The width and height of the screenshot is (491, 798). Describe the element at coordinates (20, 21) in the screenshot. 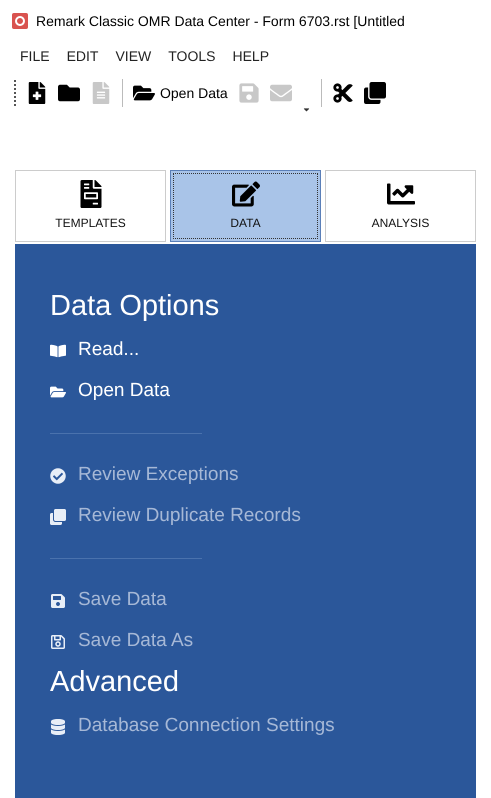

I see `app-logo-icon` at that location.